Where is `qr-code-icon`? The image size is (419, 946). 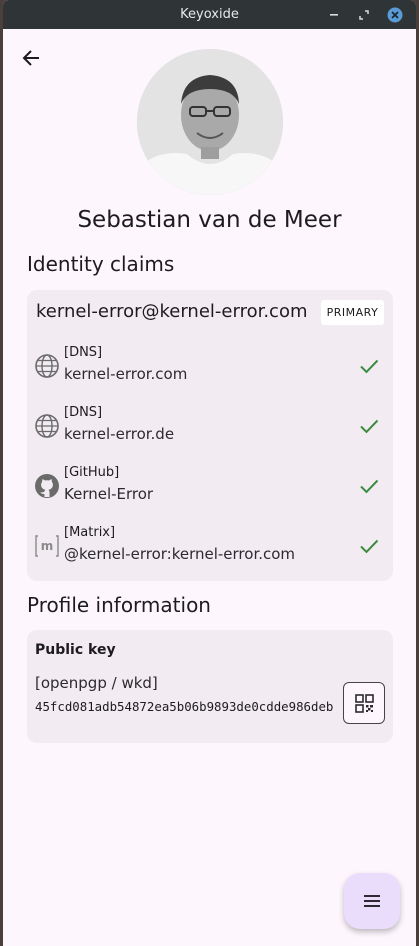
qr-code-icon is located at coordinates (364, 703).